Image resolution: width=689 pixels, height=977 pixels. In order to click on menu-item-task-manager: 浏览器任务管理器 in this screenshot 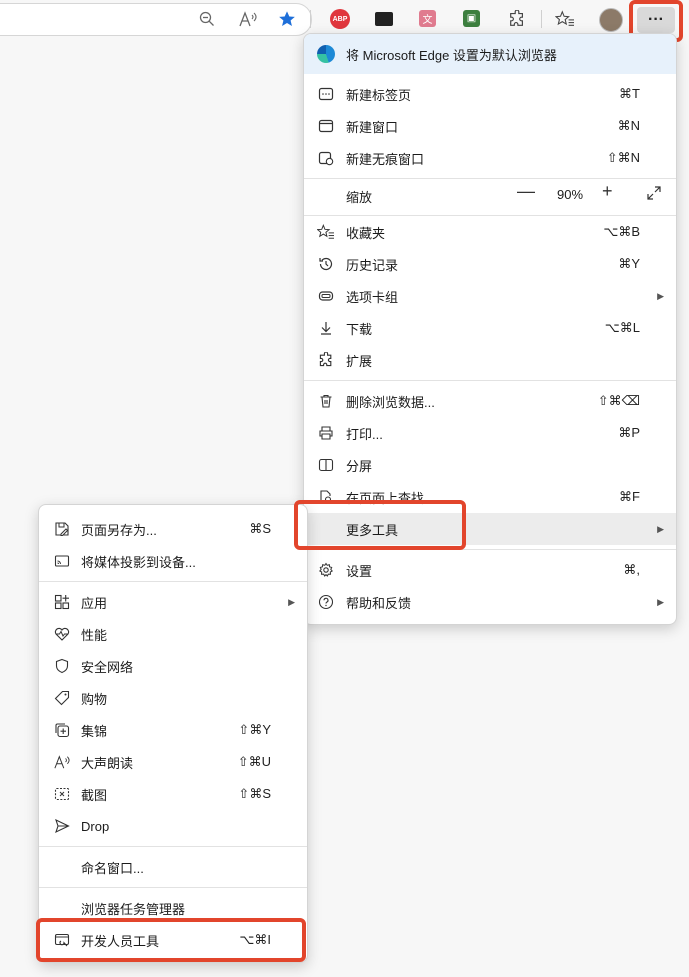, I will do `click(173, 908)`.